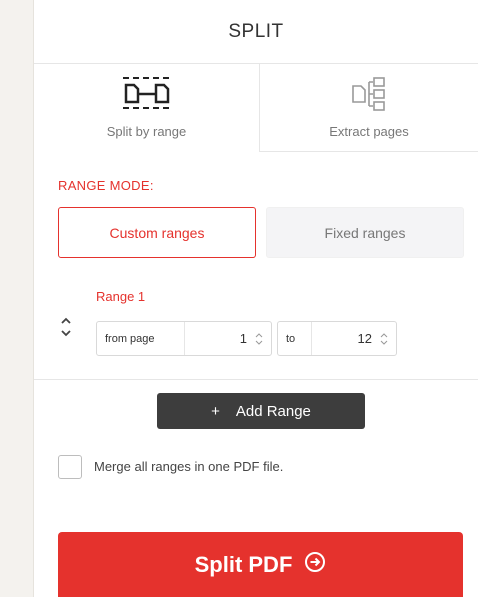  Describe the element at coordinates (369, 131) in the screenshot. I see `tab-extract-pages-label: Extract pages` at that location.